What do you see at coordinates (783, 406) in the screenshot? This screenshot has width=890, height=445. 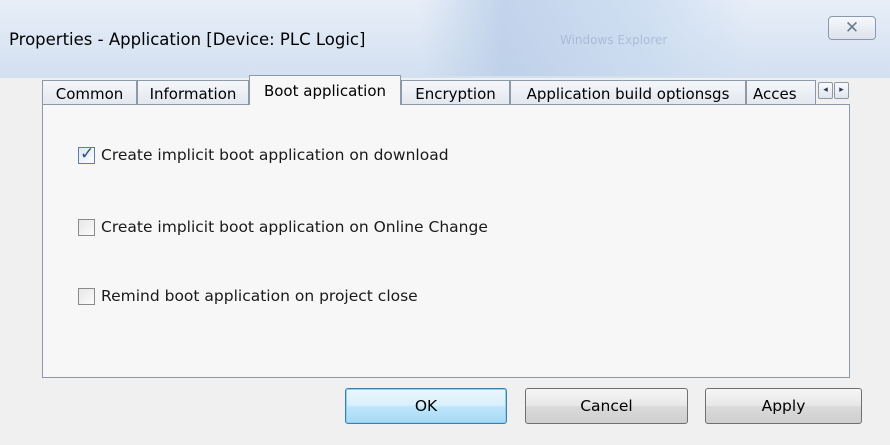 I see `apply-button: Apply` at bounding box center [783, 406].